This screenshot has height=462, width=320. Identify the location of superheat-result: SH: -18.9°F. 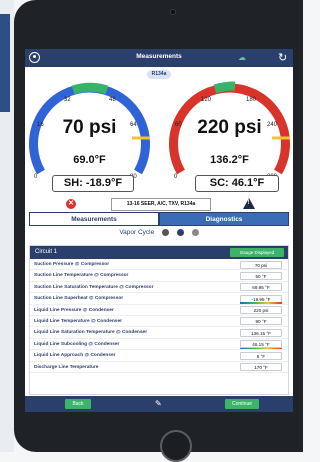
(93, 183).